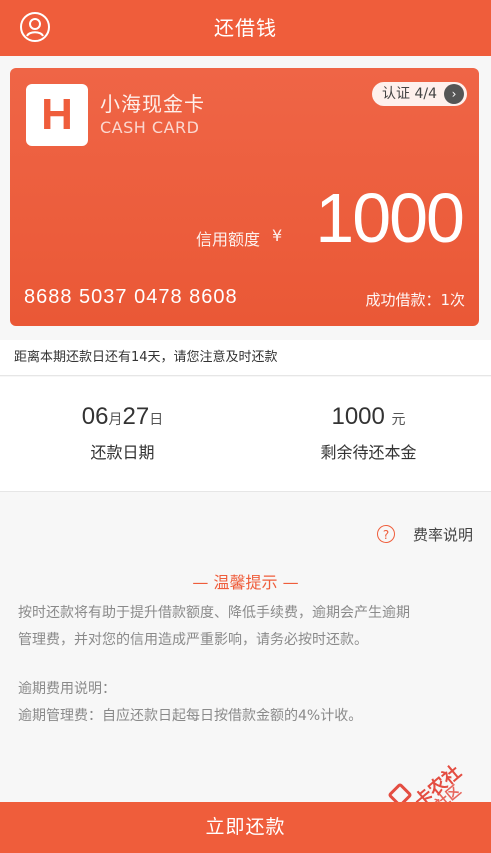 This screenshot has height=853, width=491. I want to click on repayment-notice: 距离本期还款日还有14天，请您注意及时还款, so click(245, 358).